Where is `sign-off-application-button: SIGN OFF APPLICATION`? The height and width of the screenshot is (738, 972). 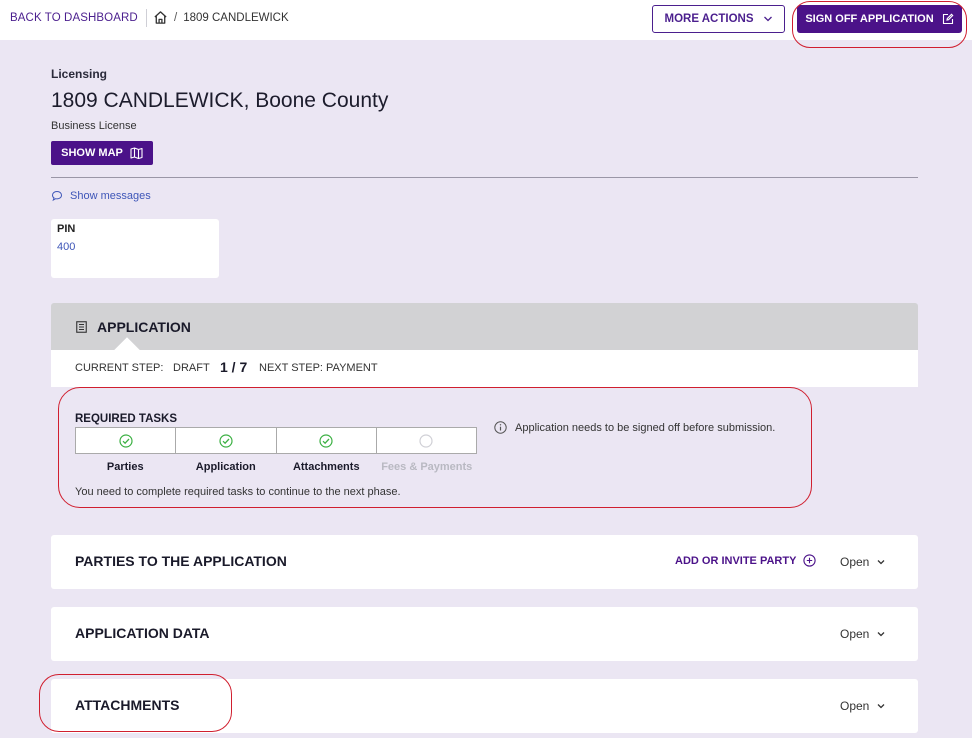 sign-off-application-button: SIGN OFF APPLICATION is located at coordinates (879, 19).